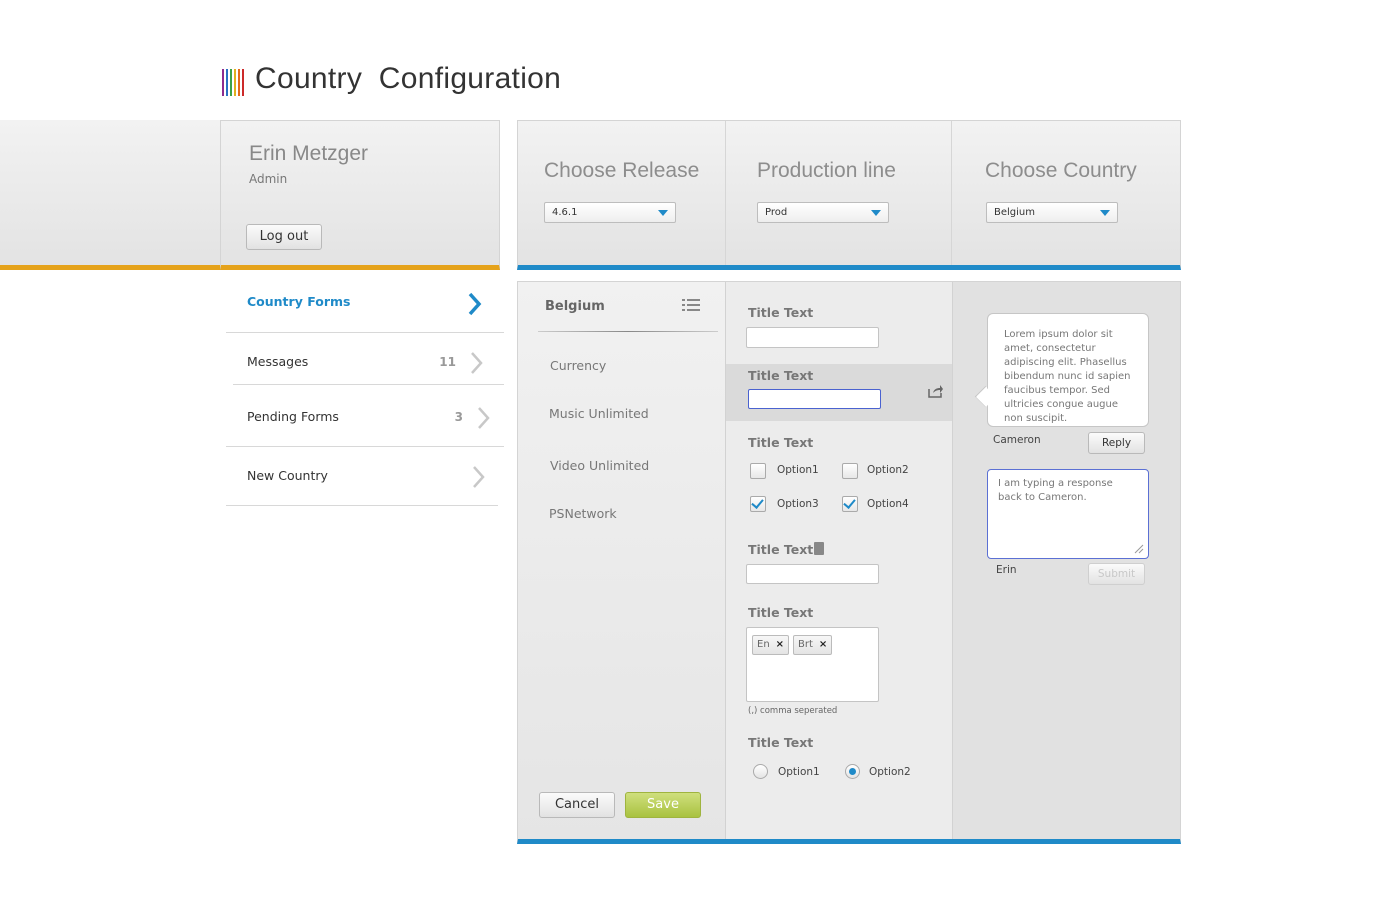 This screenshot has width=1400, height=900. Describe the element at coordinates (776, 212) in the screenshot. I see `production-value: Prod` at that location.